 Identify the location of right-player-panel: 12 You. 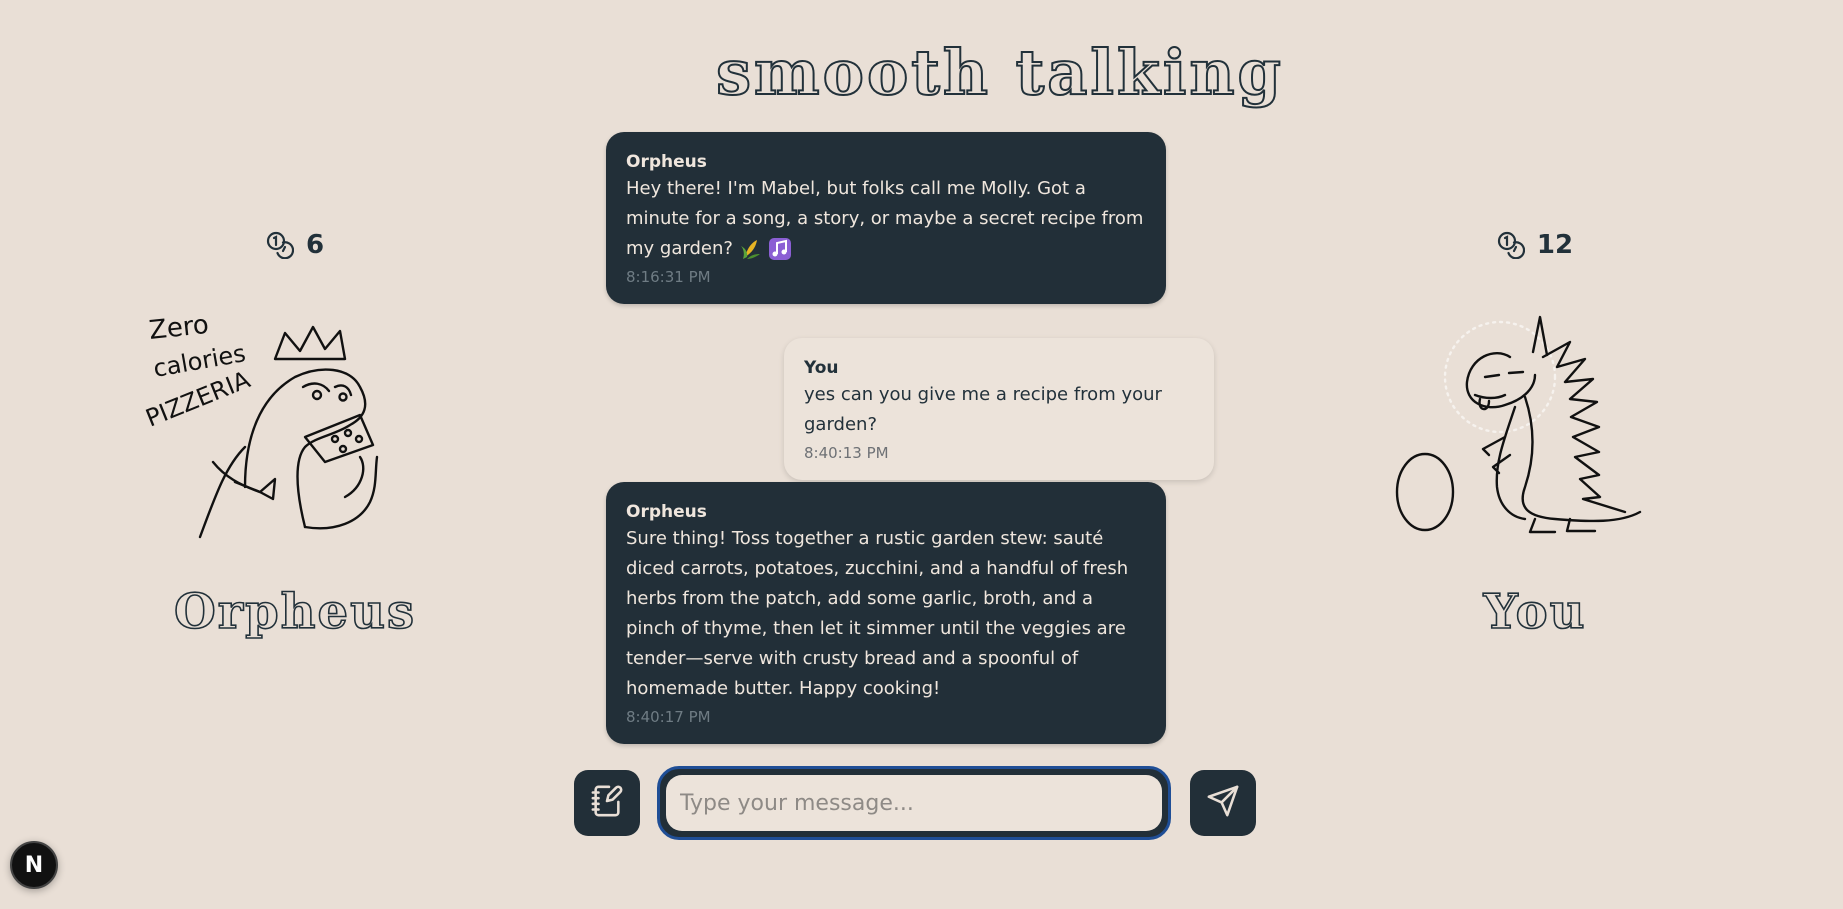
(1535, 433).